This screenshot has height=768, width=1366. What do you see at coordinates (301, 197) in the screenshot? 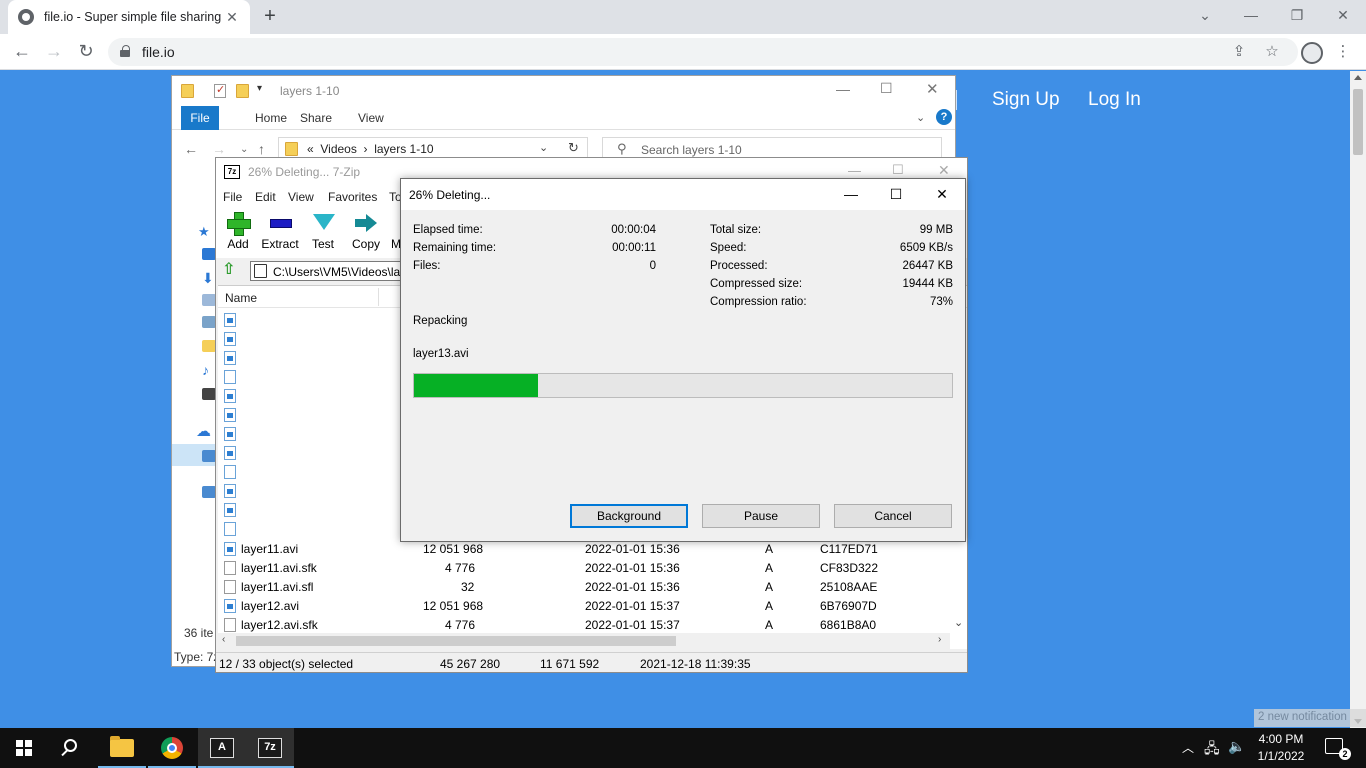
I see `menu-view: View` at bounding box center [301, 197].